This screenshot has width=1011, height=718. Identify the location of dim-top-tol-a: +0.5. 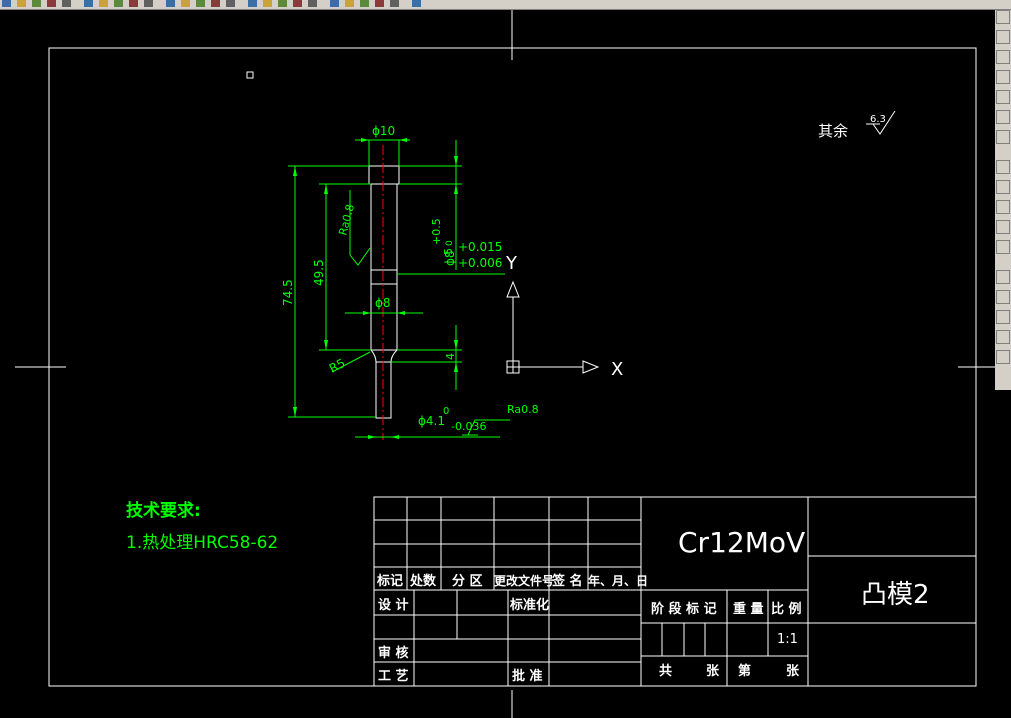
(436, 231).